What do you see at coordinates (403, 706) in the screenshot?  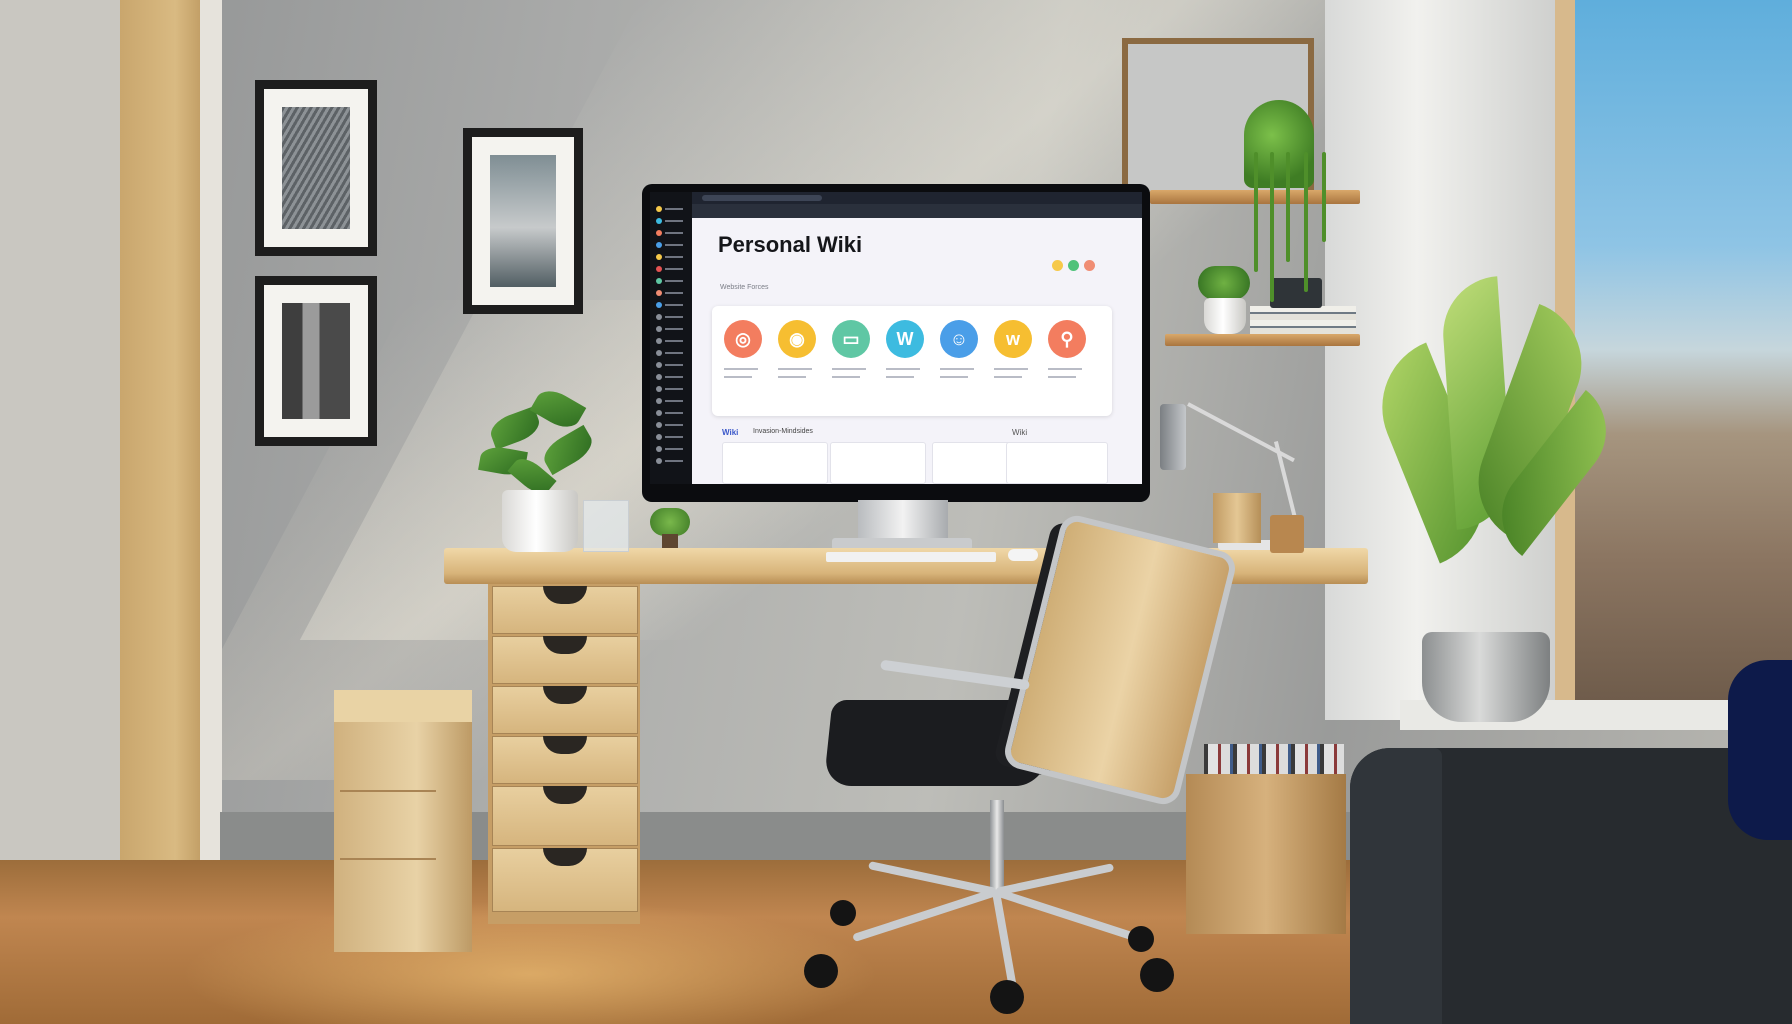 I see `file-cabinet-top` at bounding box center [403, 706].